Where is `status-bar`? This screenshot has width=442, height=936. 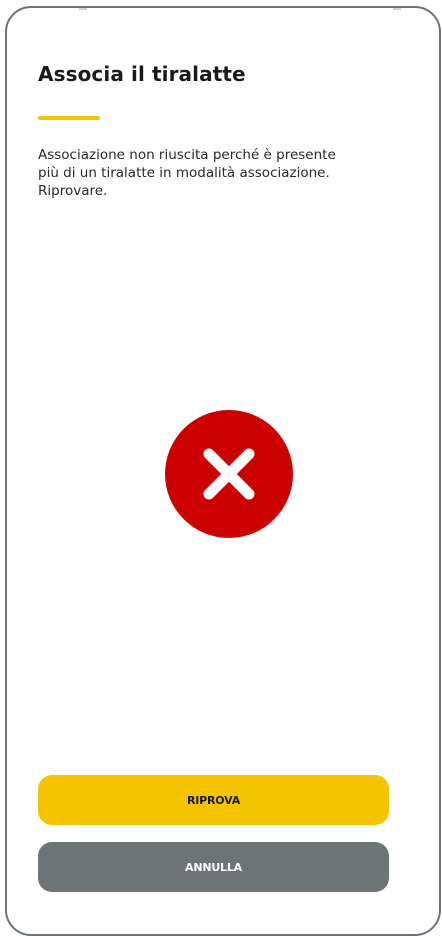 status-bar is located at coordinates (223, 11).